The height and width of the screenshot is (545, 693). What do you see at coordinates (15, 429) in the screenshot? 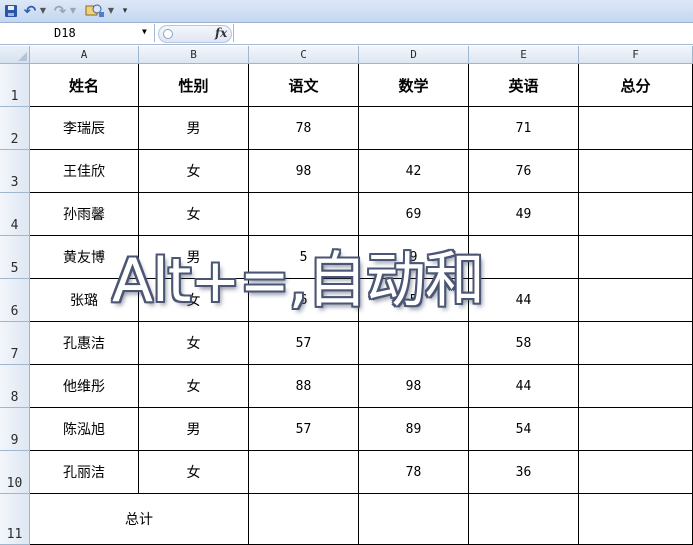
I see `row-header-9: 9` at bounding box center [15, 429].